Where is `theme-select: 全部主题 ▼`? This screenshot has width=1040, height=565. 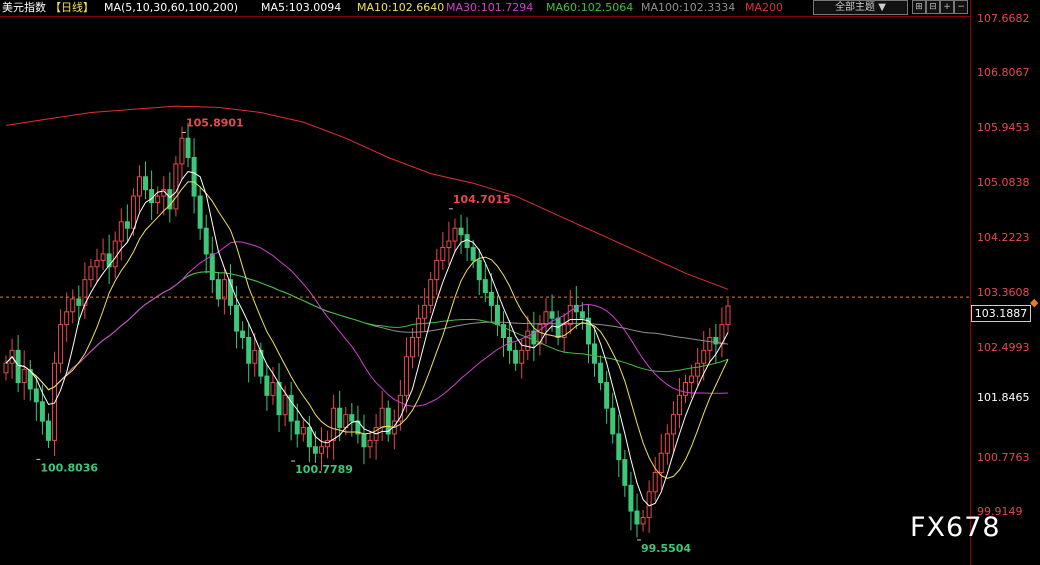
theme-select: 全部主题 ▼ is located at coordinates (860, 7).